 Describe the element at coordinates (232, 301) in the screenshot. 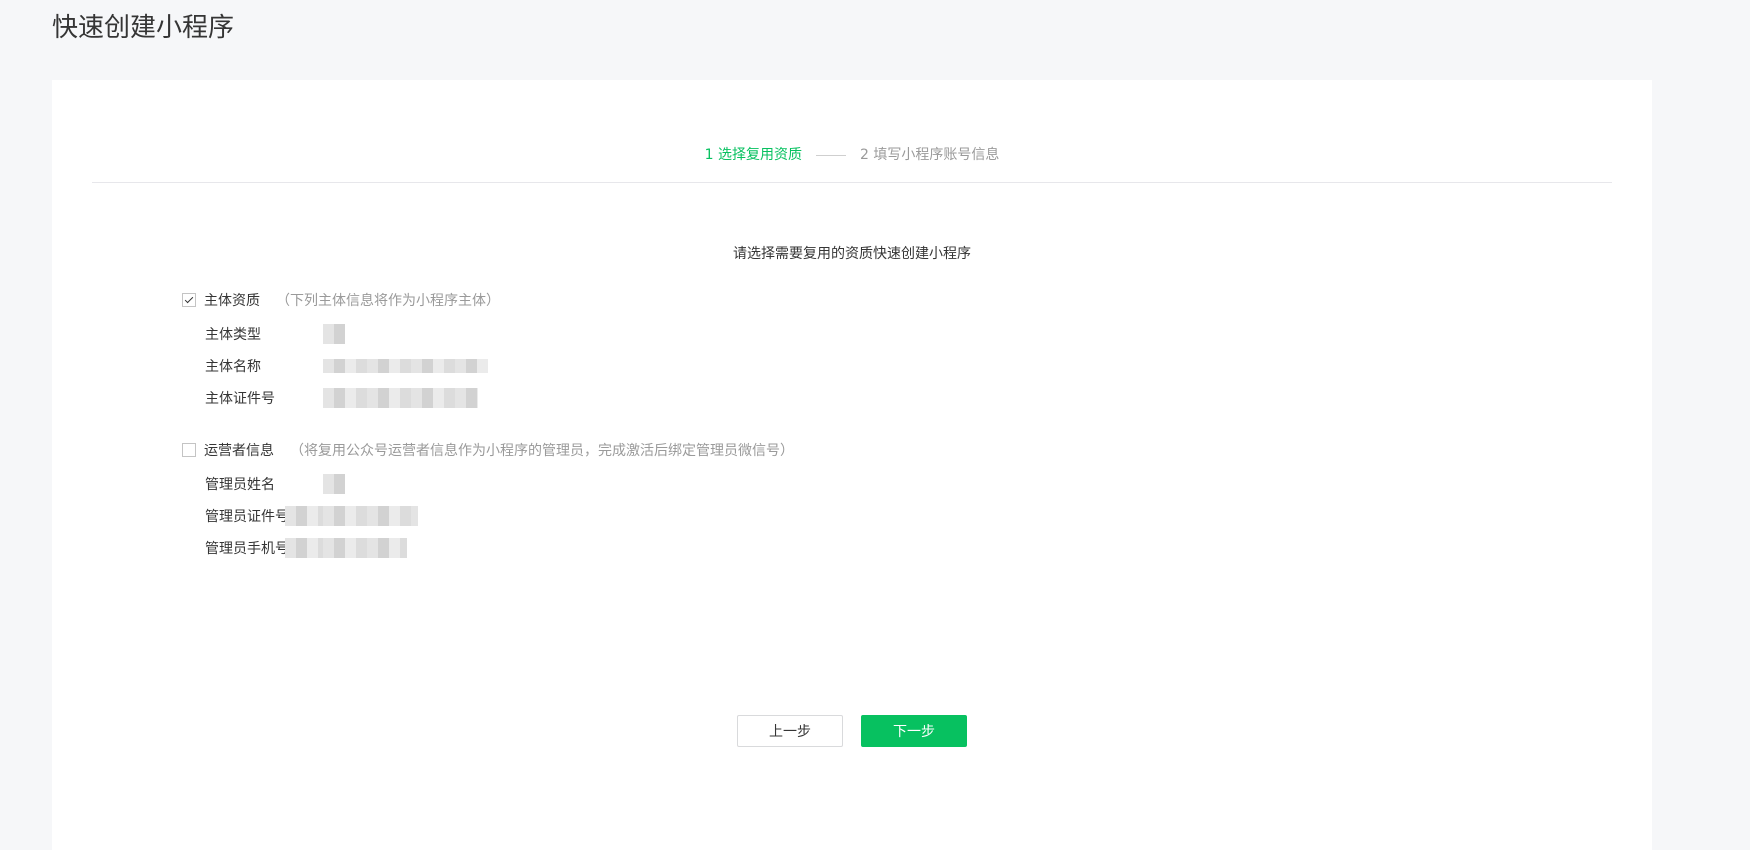

I see `entity-qualification-title: 主体资质` at that location.